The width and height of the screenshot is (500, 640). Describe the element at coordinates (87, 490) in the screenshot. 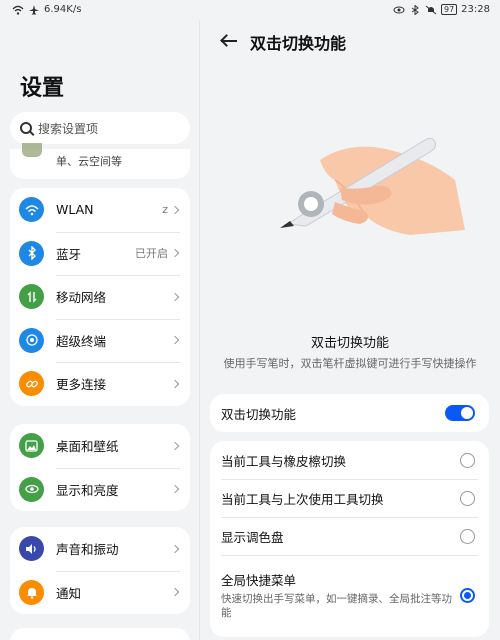

I see `sidebar-item-label: 显示和亮度` at that location.